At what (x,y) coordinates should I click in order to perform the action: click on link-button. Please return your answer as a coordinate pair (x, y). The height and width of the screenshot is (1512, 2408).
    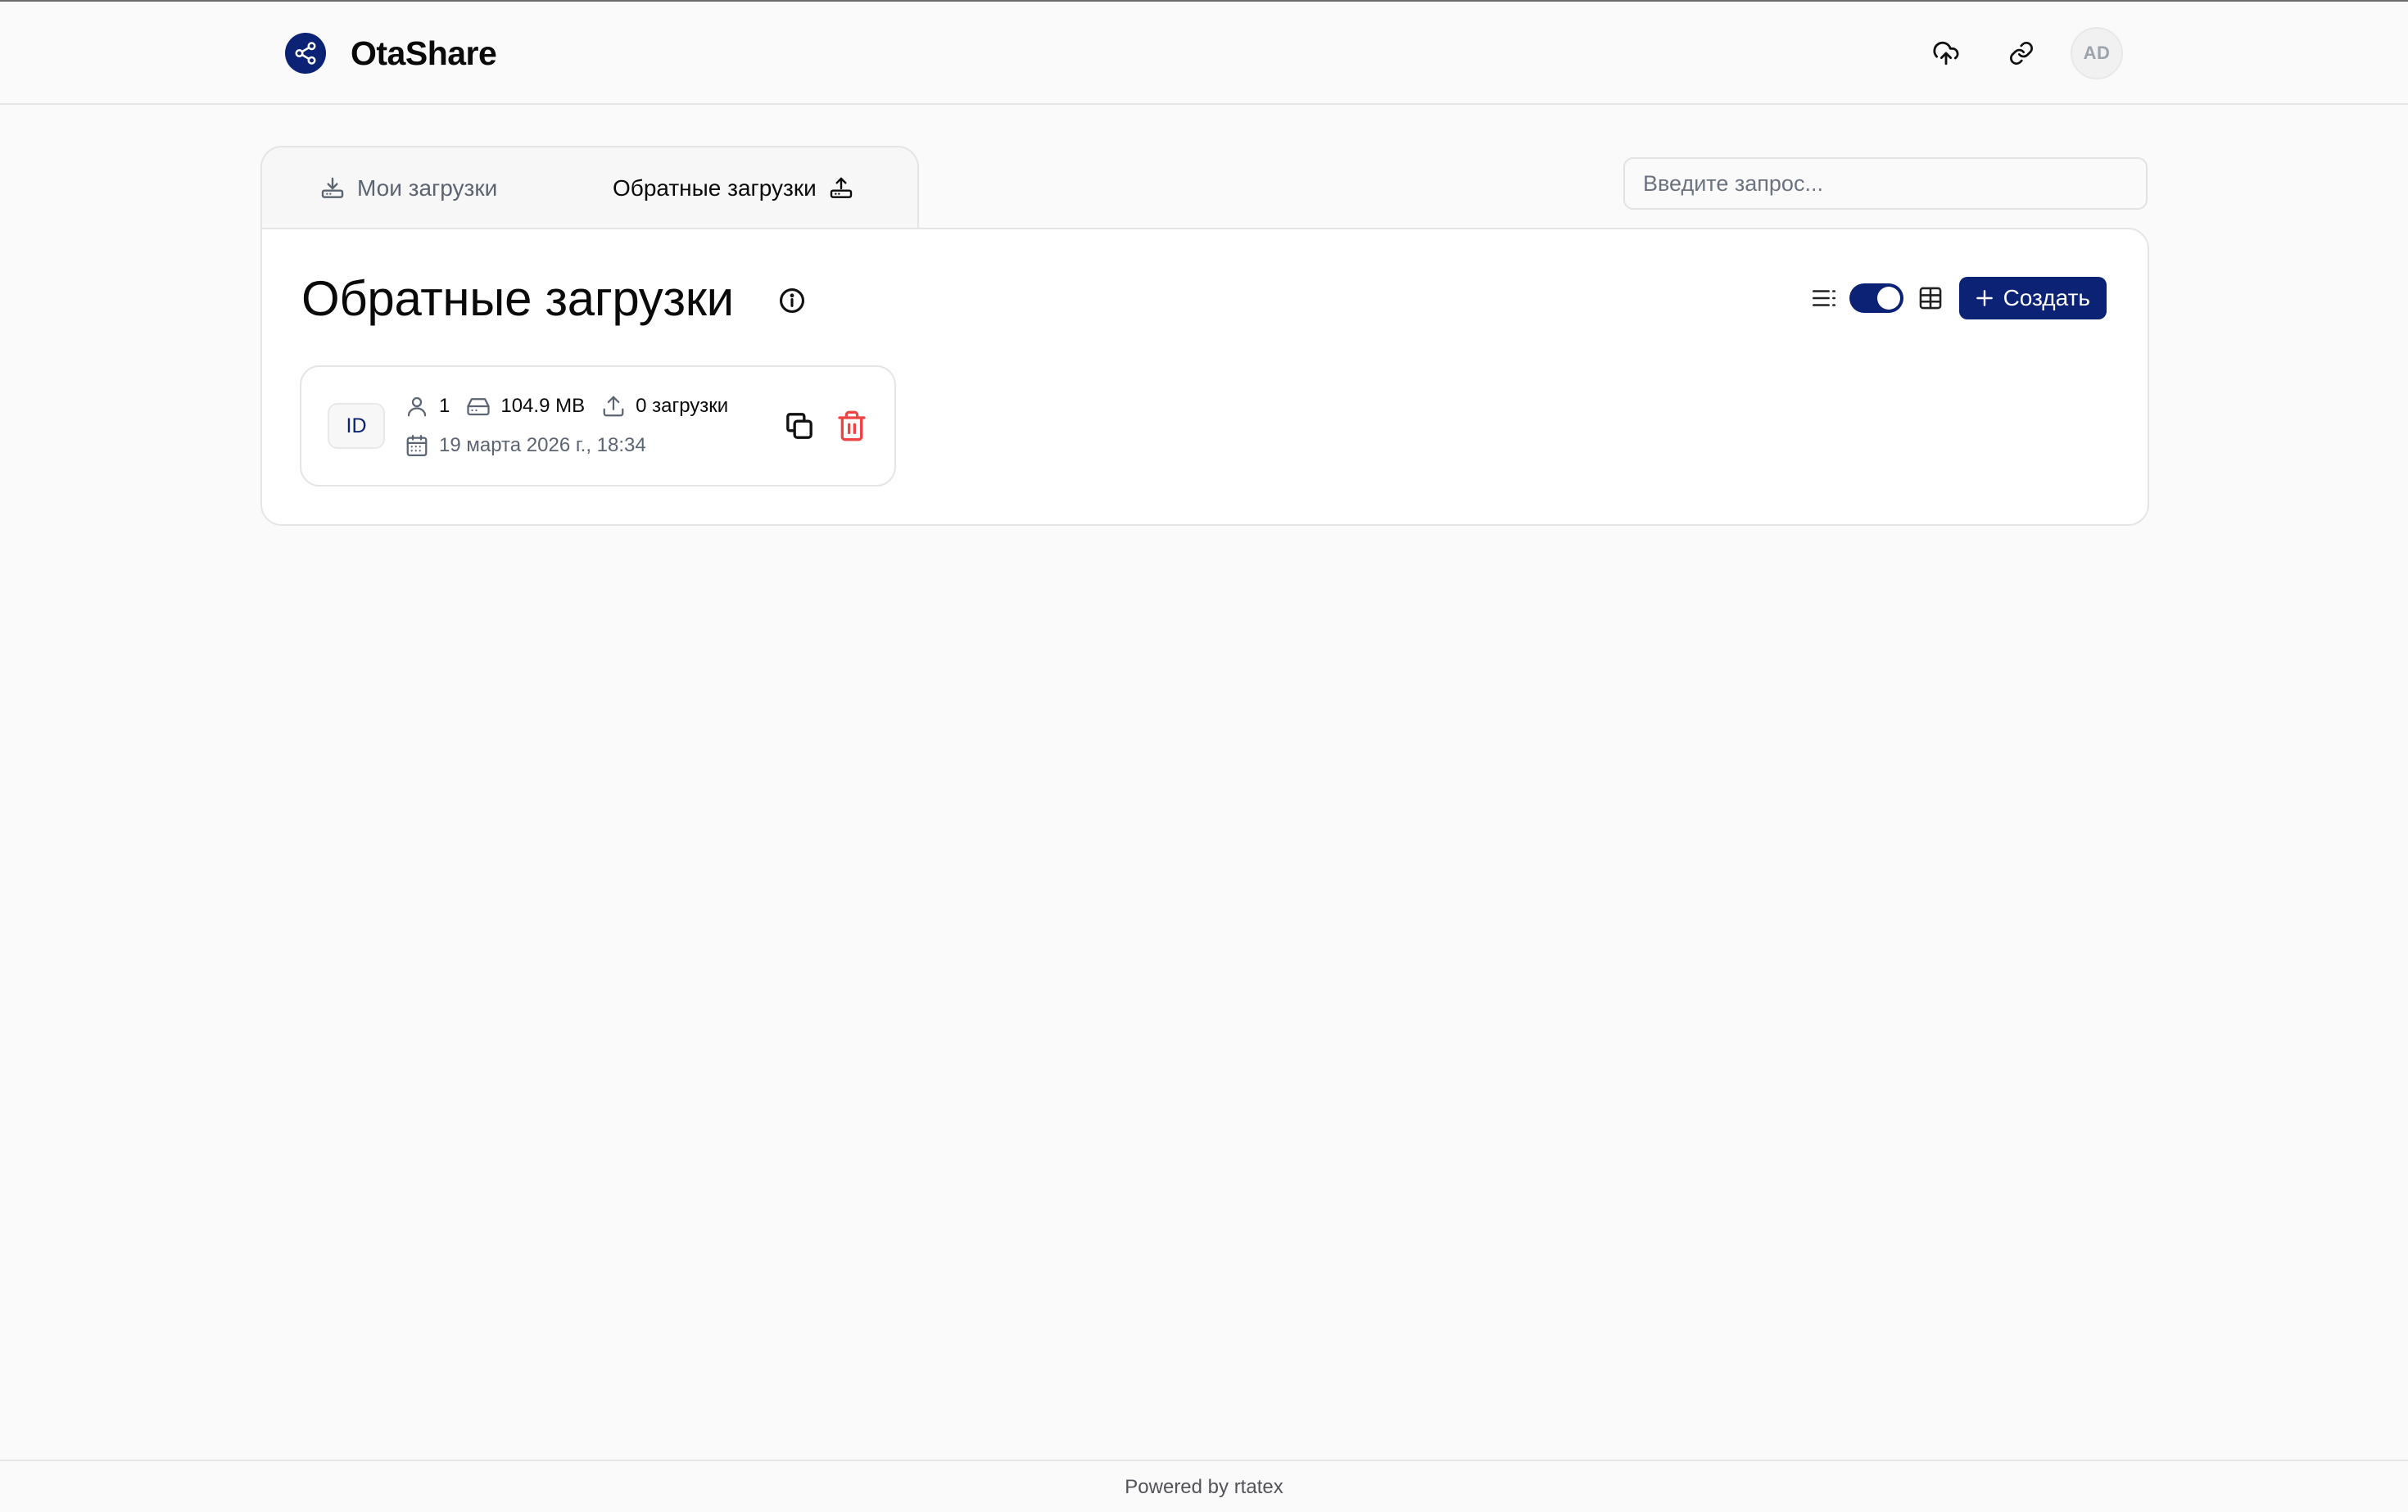
    Looking at the image, I should click on (2021, 53).